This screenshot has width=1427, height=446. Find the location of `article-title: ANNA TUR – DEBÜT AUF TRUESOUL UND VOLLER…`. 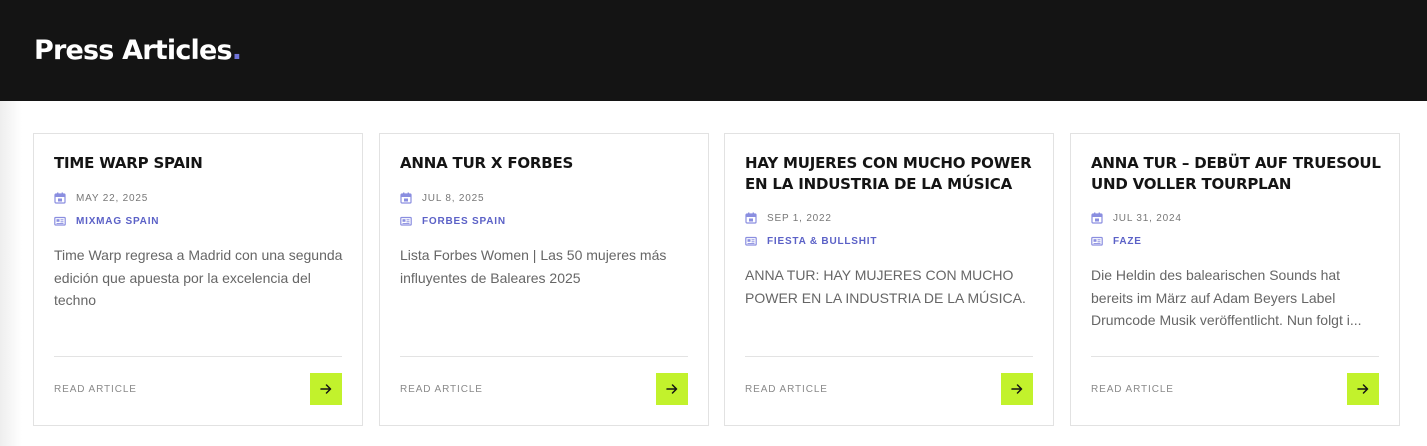

article-title: ANNA TUR – DEBÜT AUF TRUESOUL UND VOLLER… is located at coordinates (1238, 174).